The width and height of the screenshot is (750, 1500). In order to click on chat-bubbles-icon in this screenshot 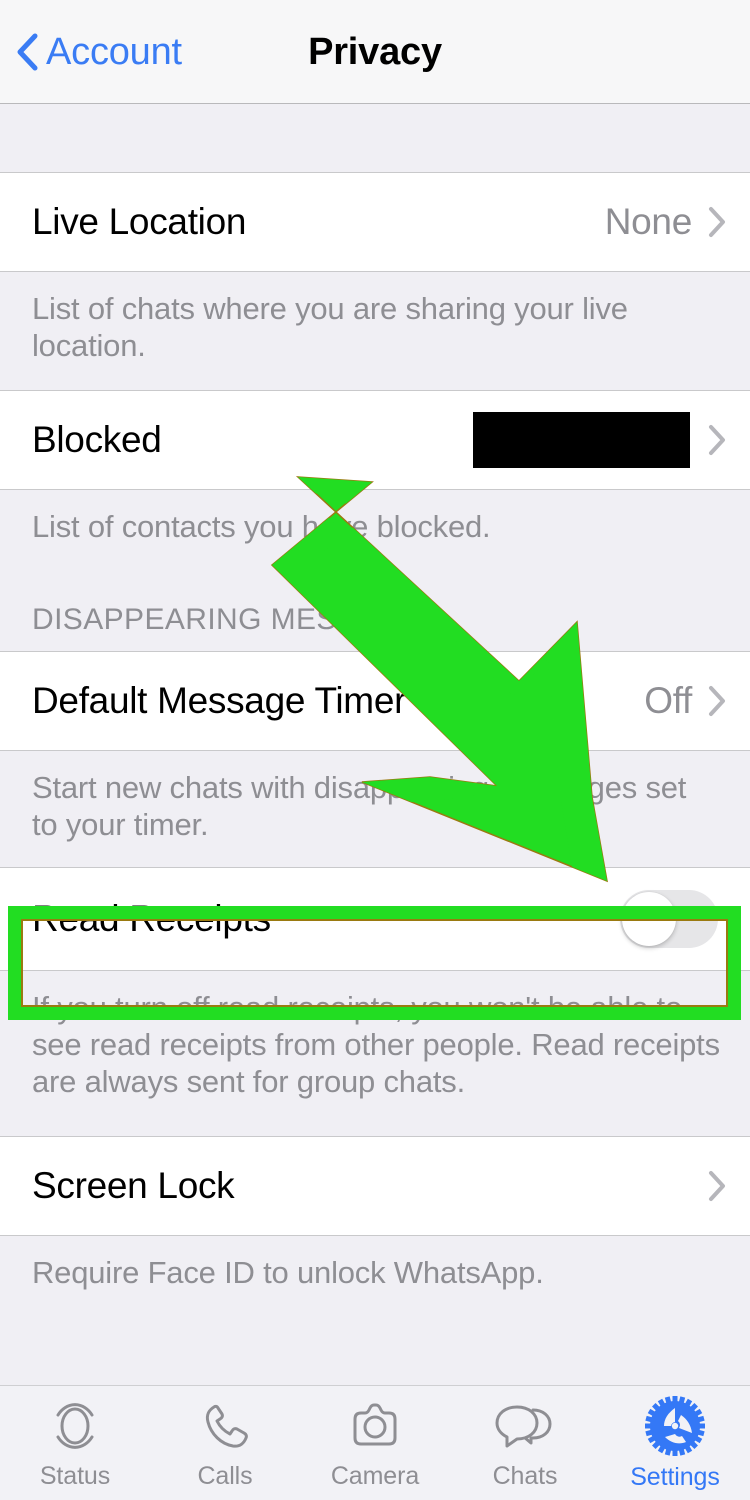, I will do `click(523, 1426)`.